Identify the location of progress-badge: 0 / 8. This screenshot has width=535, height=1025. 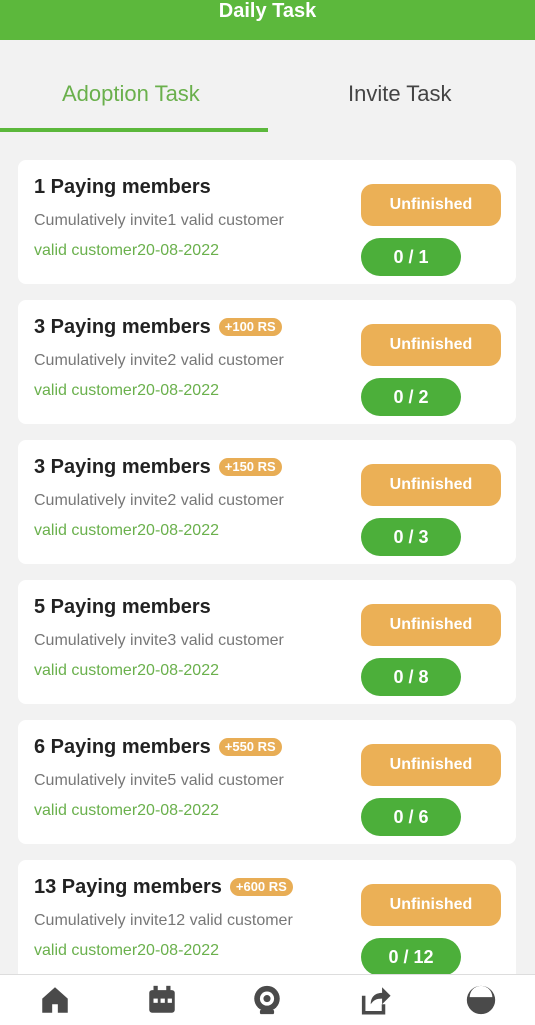
(411, 677).